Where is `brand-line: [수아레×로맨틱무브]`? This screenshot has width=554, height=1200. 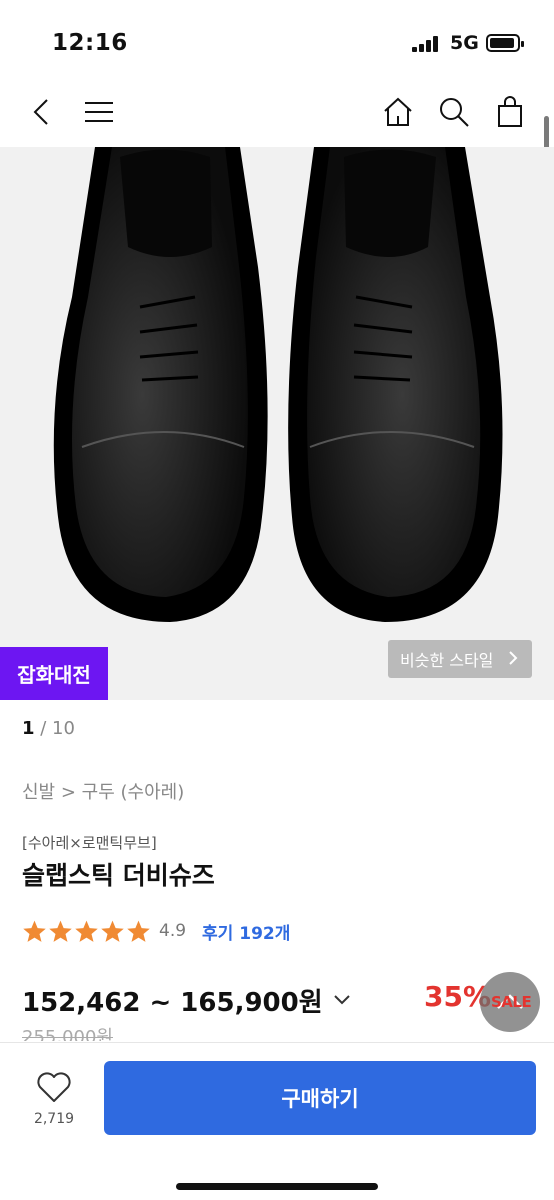 brand-line: [수아레×로맨틱무브] is located at coordinates (89, 843).